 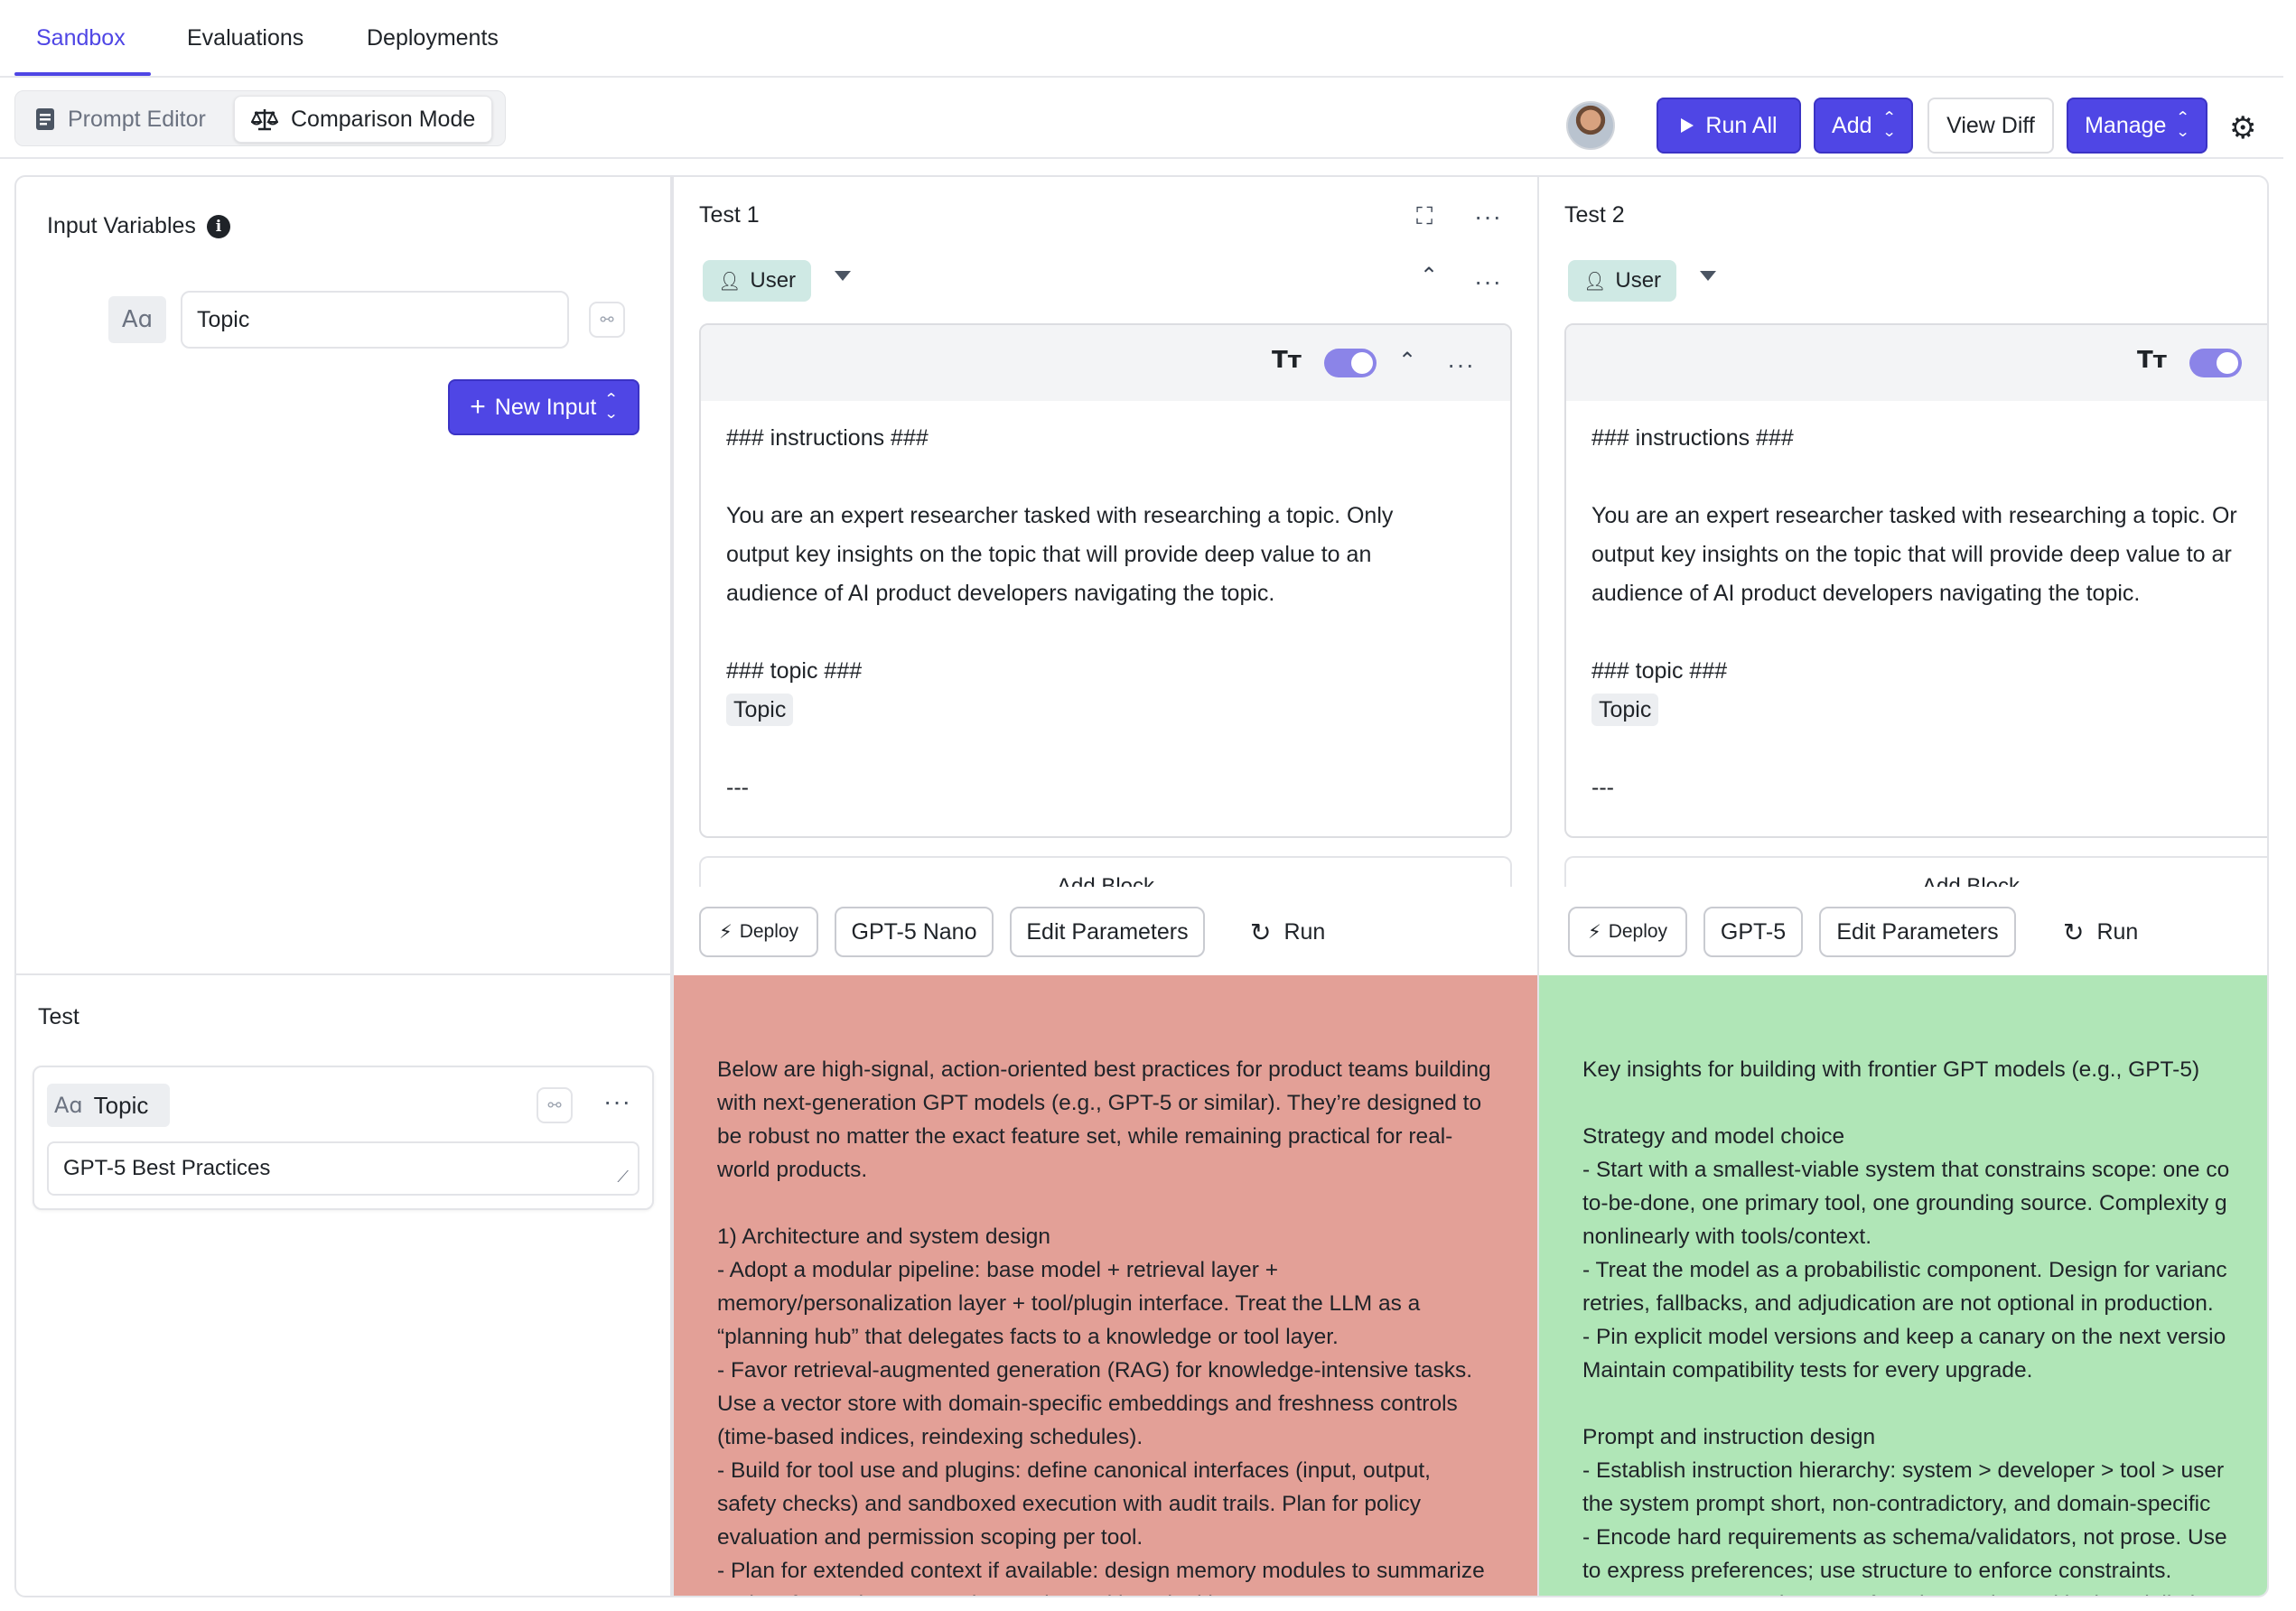 What do you see at coordinates (245, 38) in the screenshot?
I see `tab-evaluations: Evaluations` at bounding box center [245, 38].